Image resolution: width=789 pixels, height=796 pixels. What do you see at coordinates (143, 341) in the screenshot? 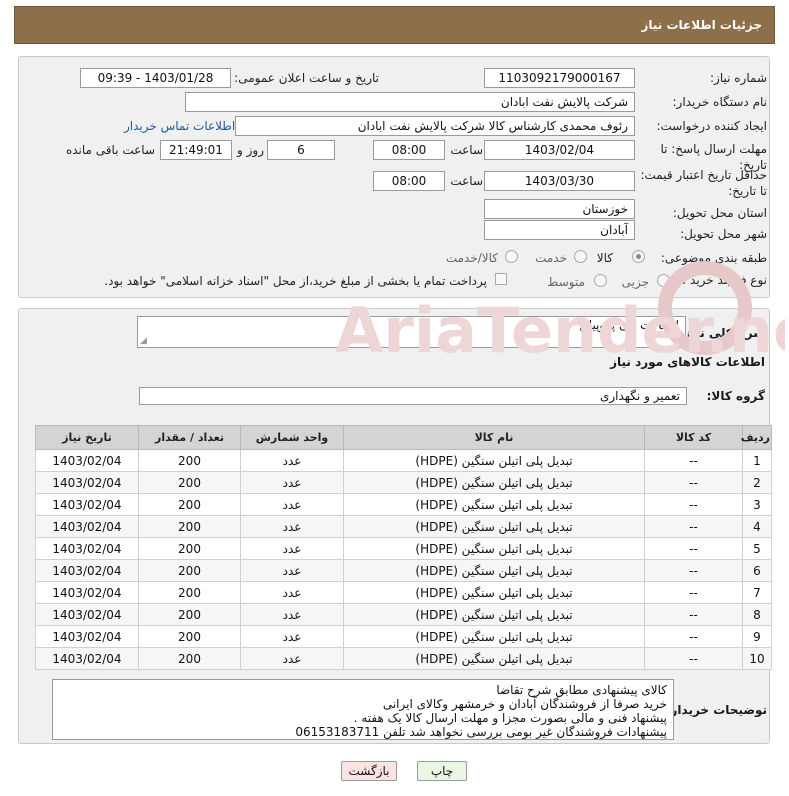
I see `resize-grip-icon: ◢` at bounding box center [143, 341].